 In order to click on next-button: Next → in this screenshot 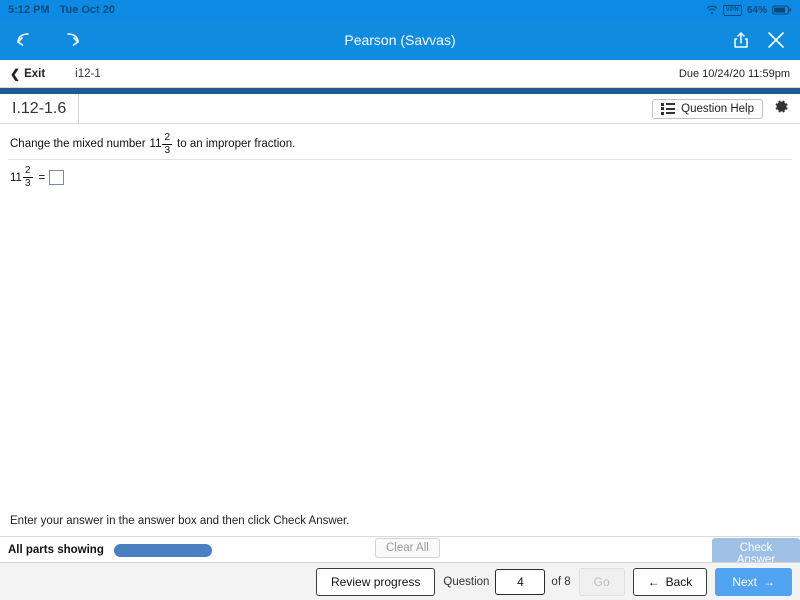, I will do `click(753, 581)`.